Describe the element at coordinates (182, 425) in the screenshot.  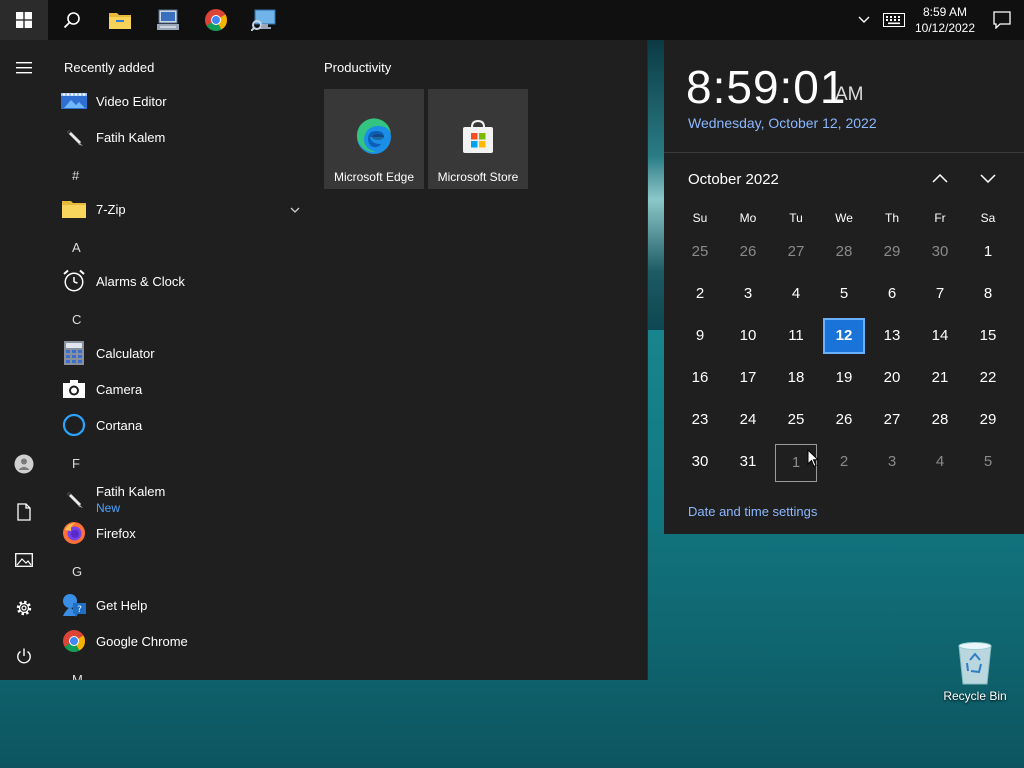
I see `app-item-cortana: Cortana` at that location.